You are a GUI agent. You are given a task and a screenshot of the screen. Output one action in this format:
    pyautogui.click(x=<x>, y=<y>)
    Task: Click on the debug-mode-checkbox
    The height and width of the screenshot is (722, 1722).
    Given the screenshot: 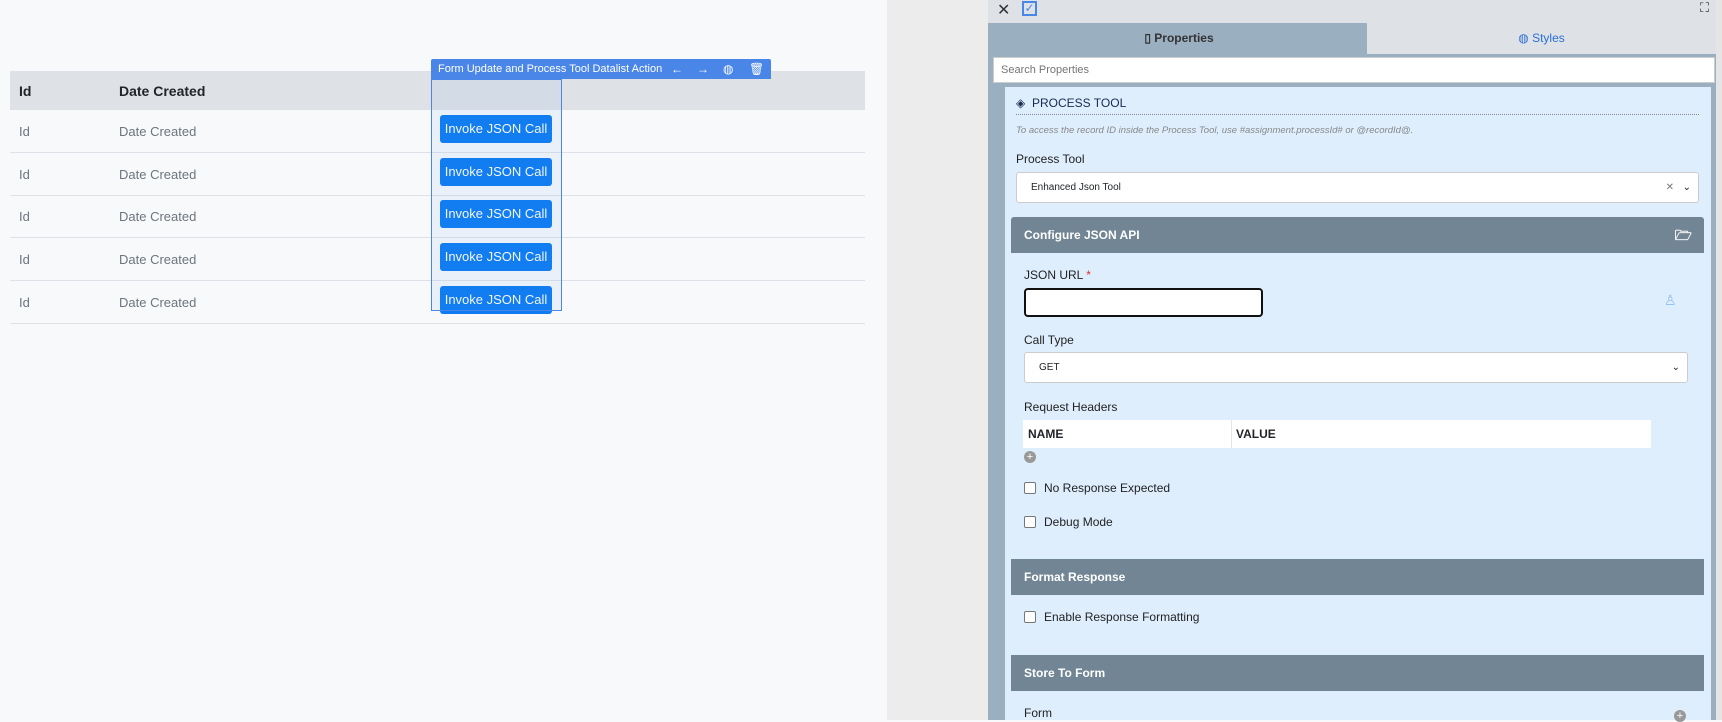 What is the action you would take?
    pyautogui.click(x=1030, y=522)
    